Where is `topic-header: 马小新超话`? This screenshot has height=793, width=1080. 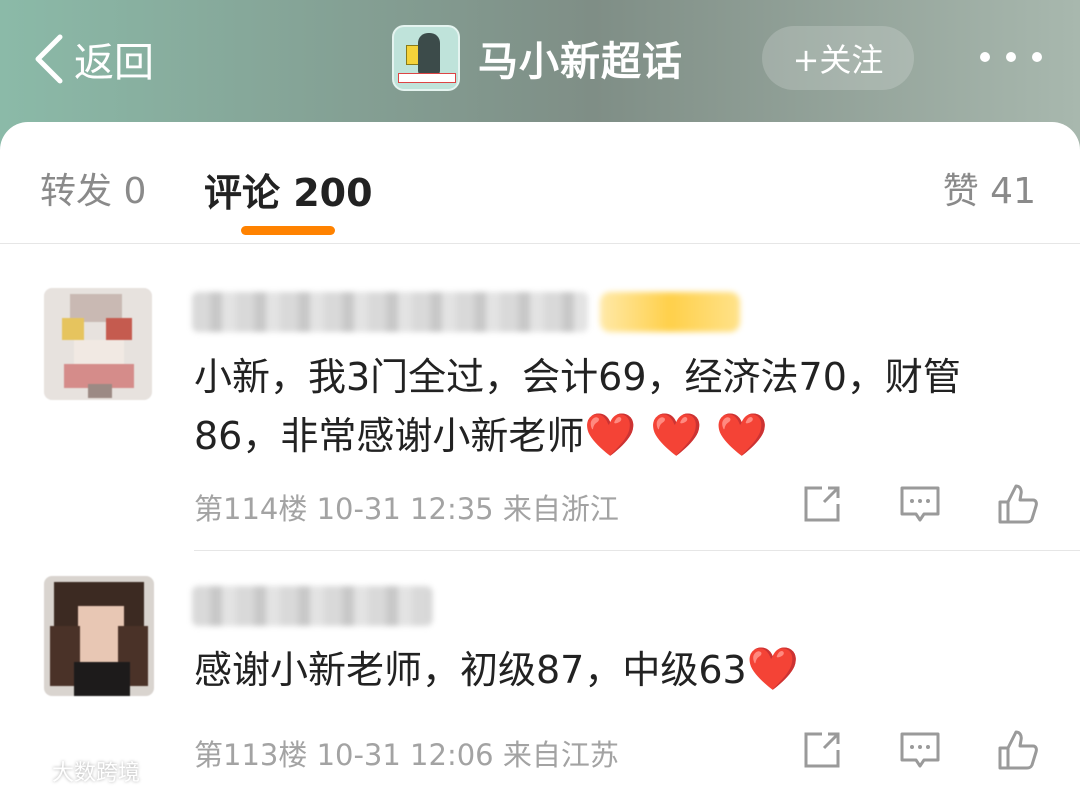 topic-header: 马小新超话 is located at coordinates (537, 58).